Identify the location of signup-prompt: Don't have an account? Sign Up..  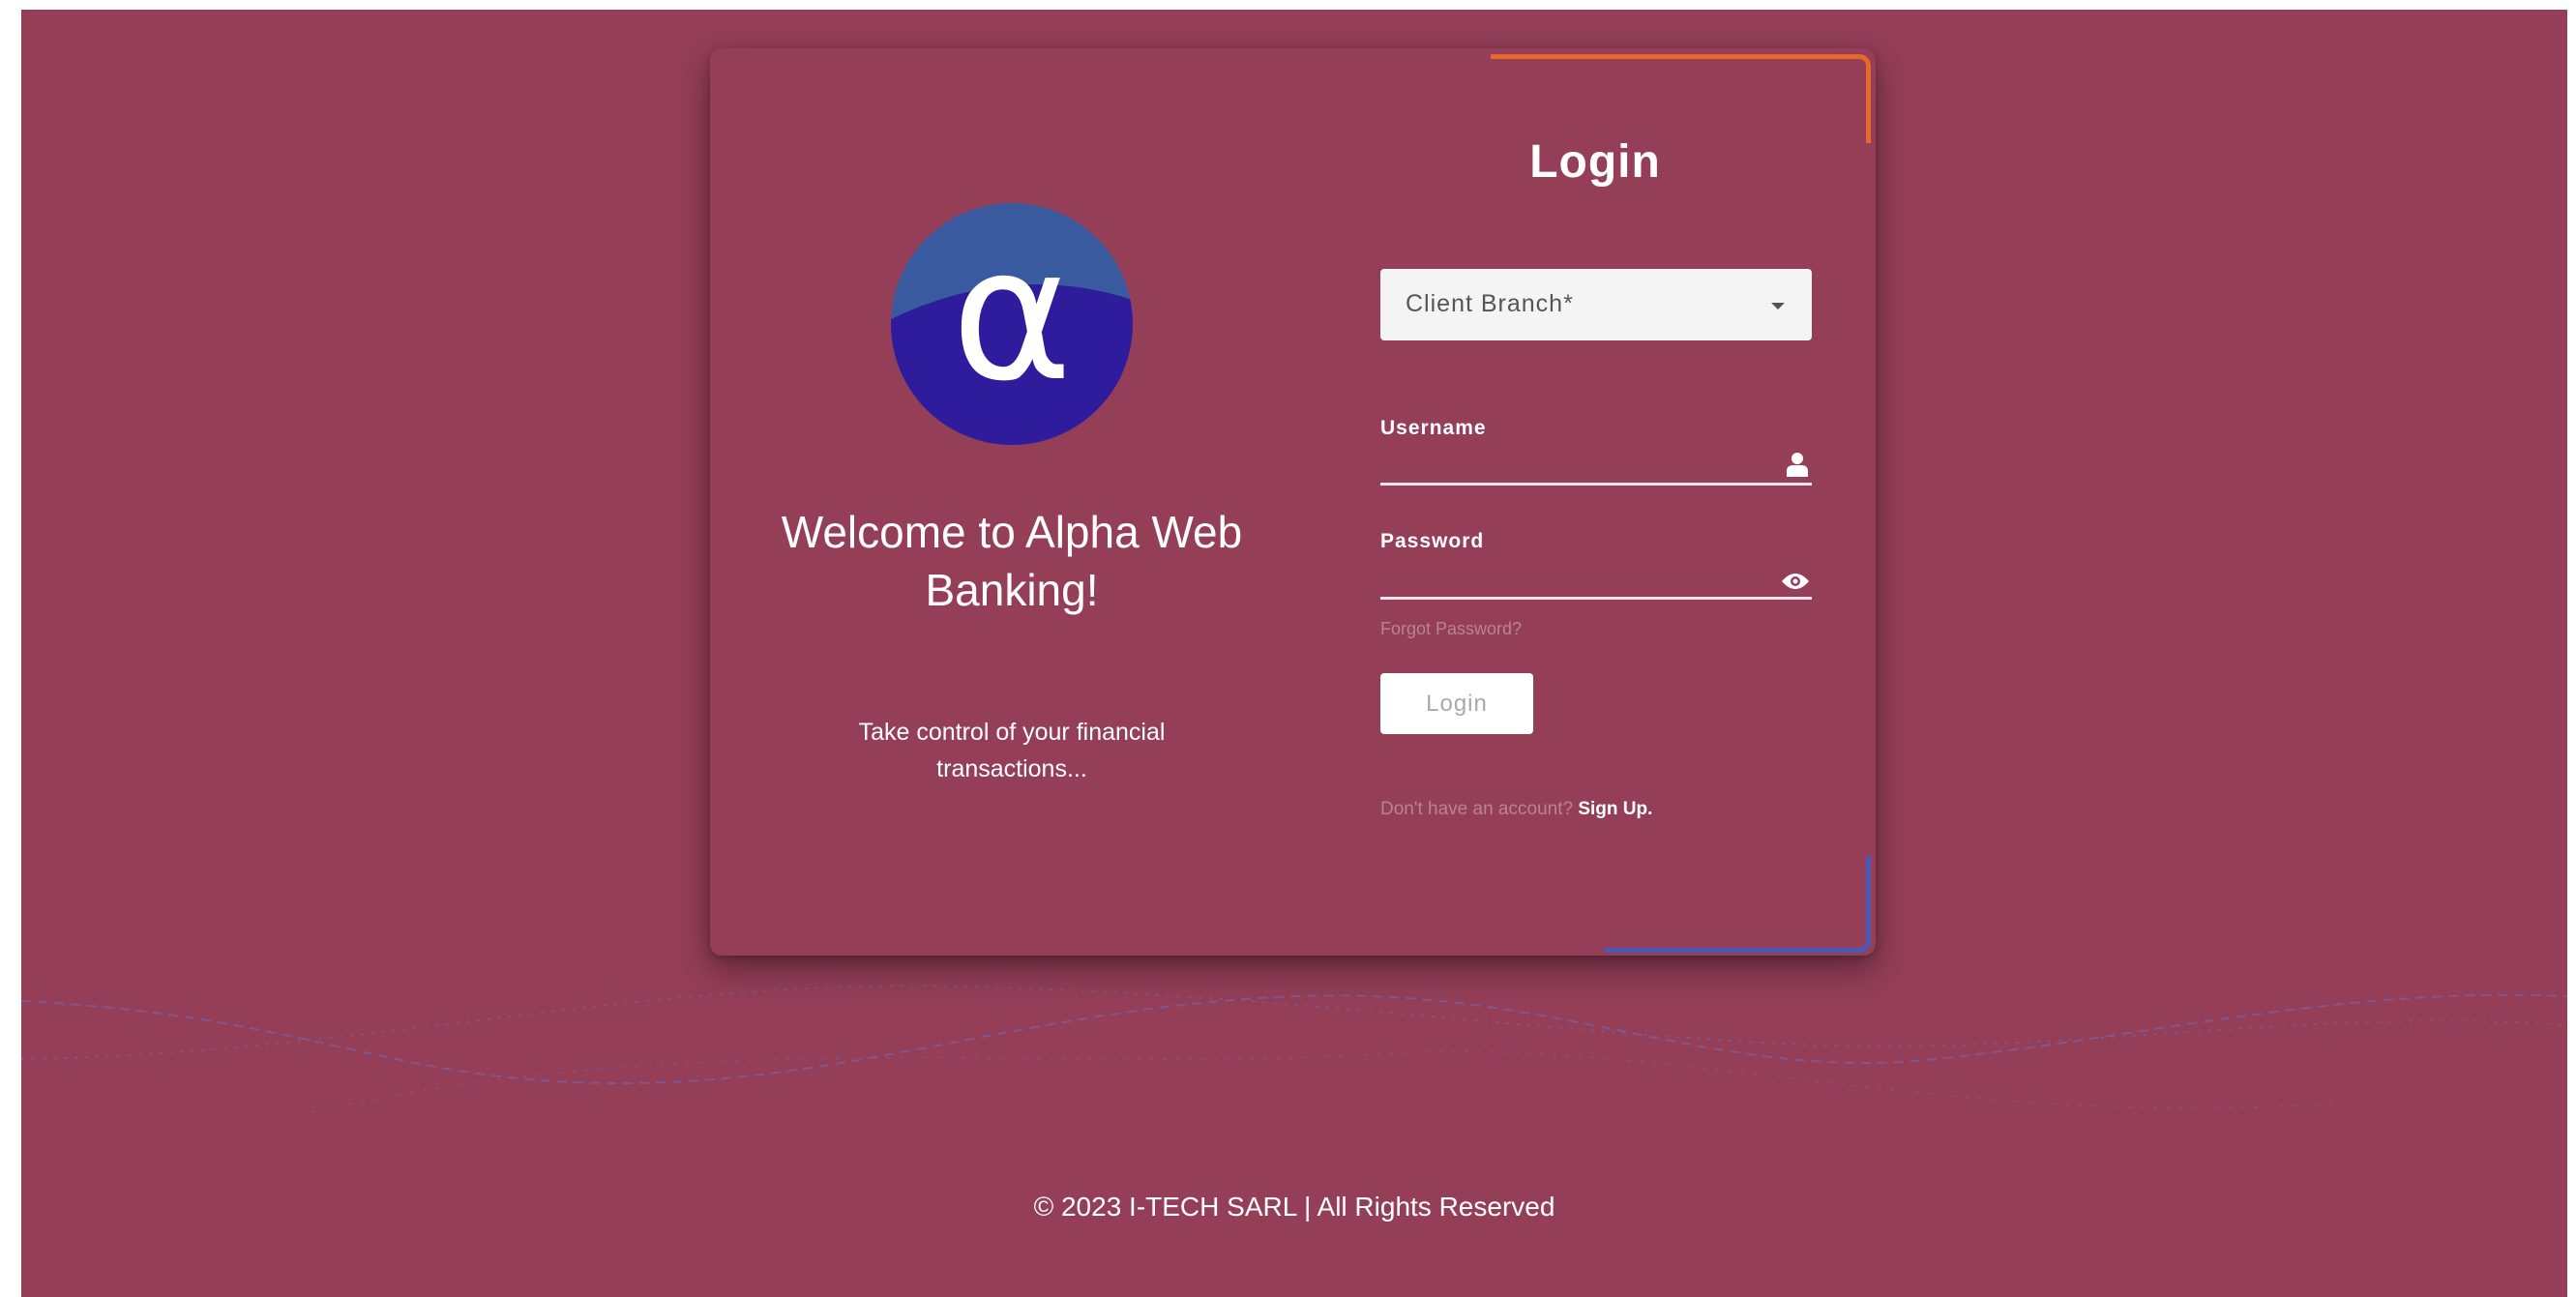
(1516, 809).